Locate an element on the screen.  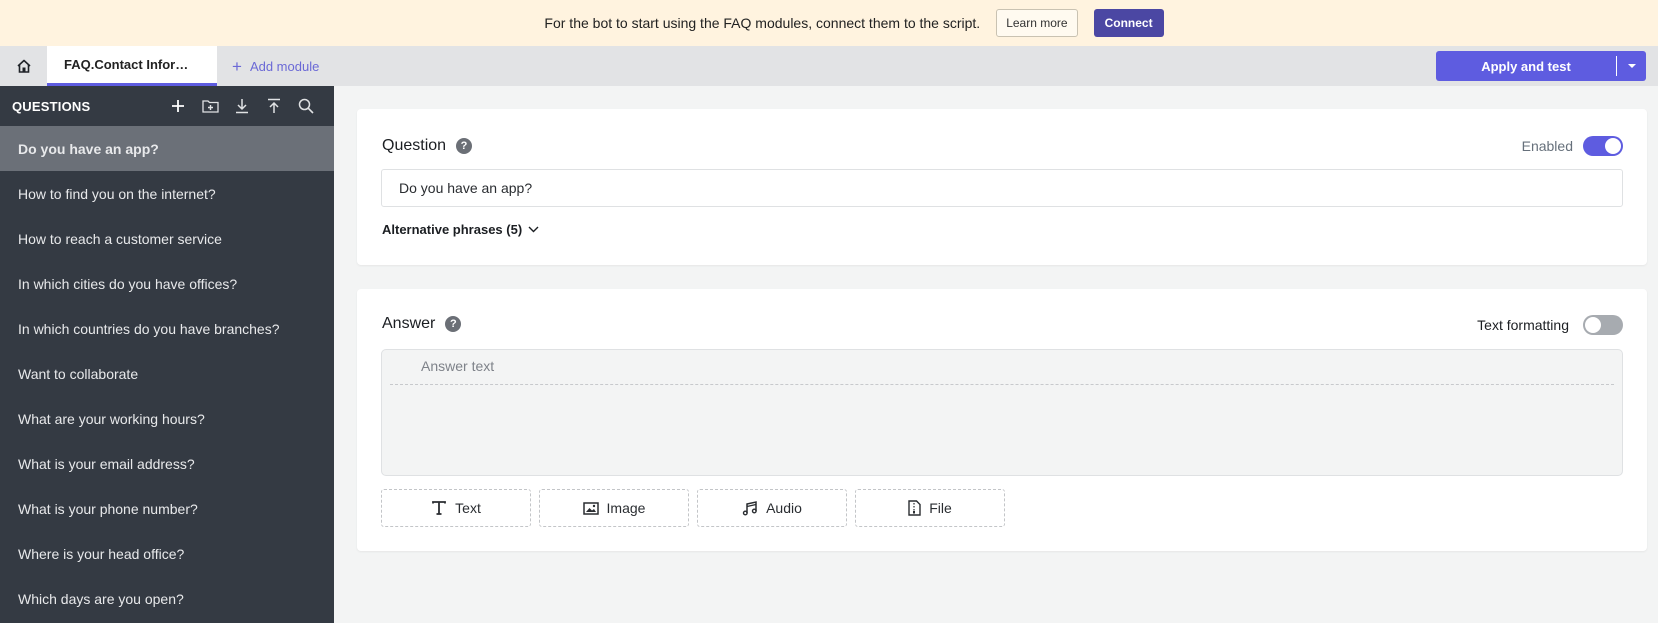
alternative-phrases-toggle: Alternative phrases (5) is located at coordinates (460, 229).